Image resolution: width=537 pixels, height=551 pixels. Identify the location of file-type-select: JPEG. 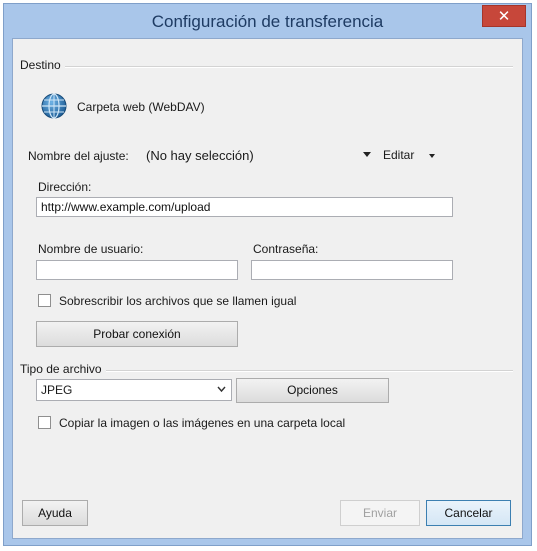
(134, 390).